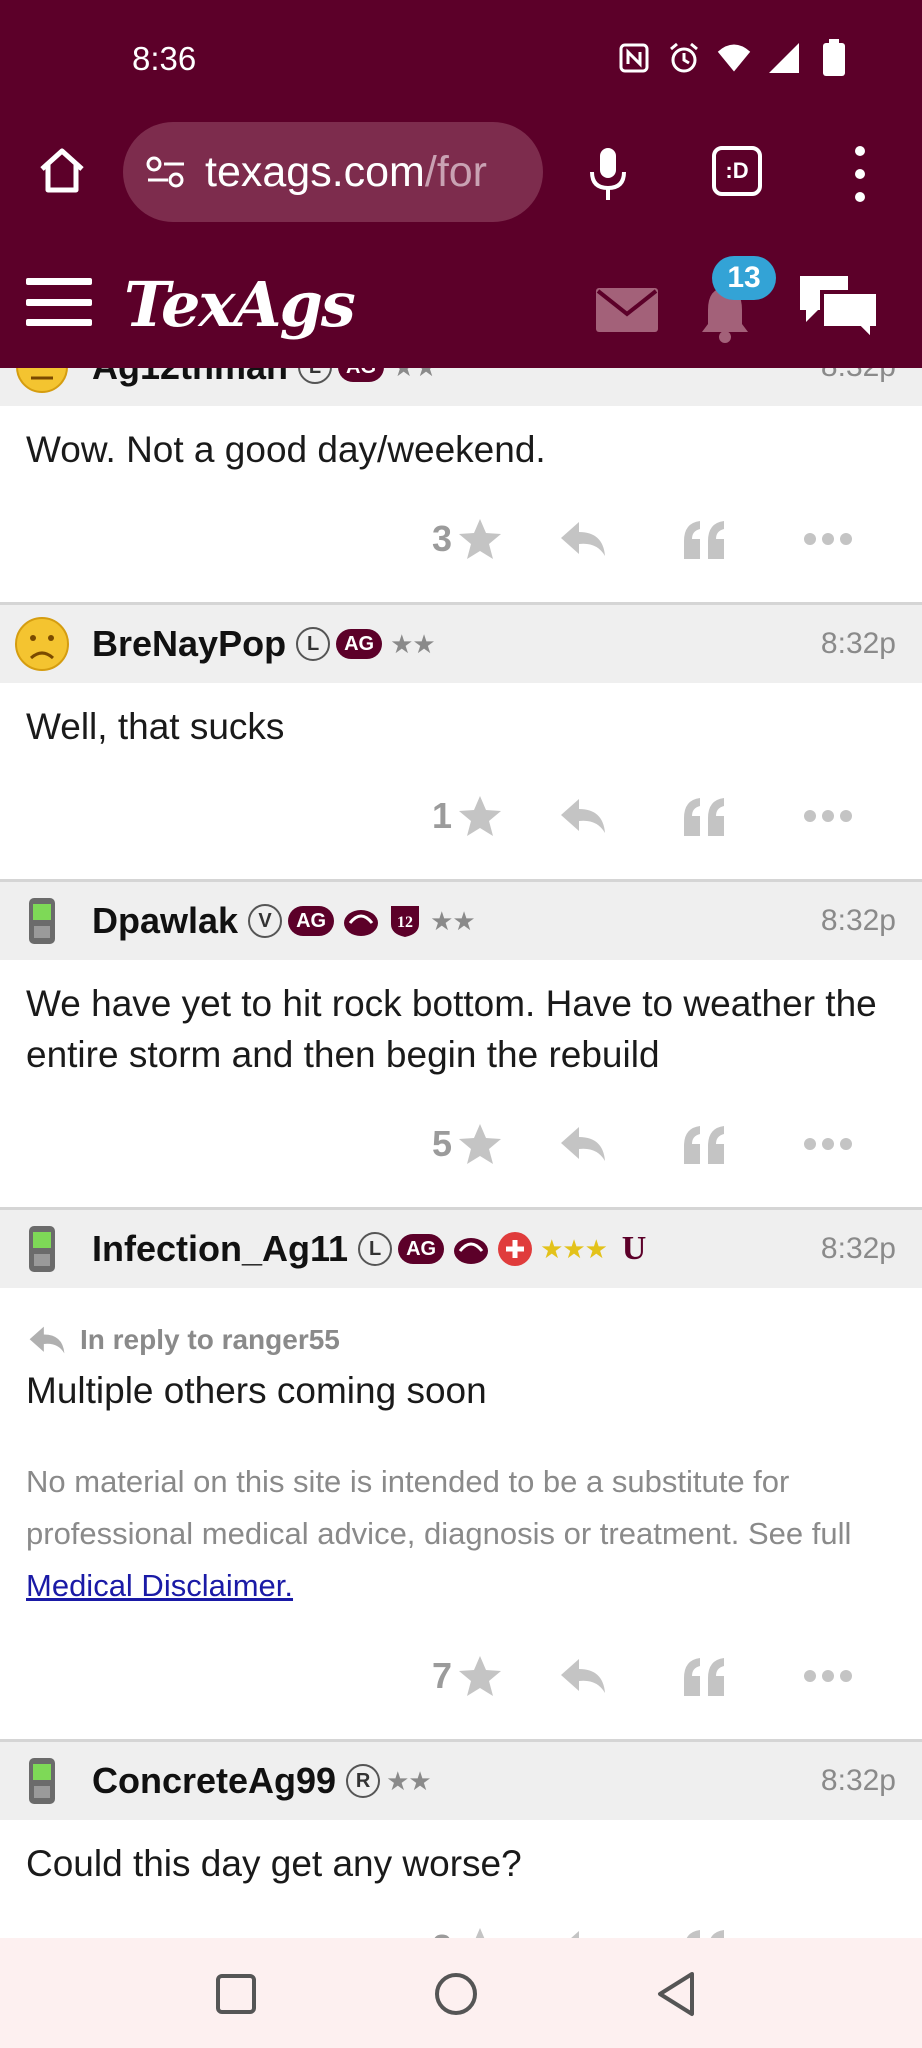 The image size is (922, 2048). I want to click on like-button: 5, so click(467, 1144).